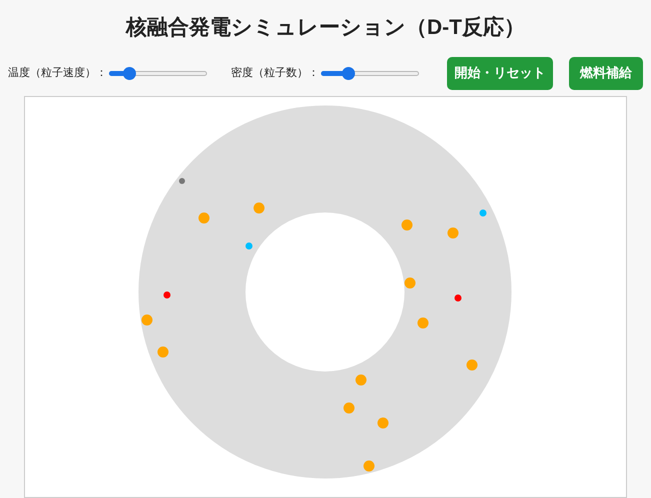  What do you see at coordinates (500, 73) in the screenshot?
I see `start-reset-button: 開始・リセット` at bounding box center [500, 73].